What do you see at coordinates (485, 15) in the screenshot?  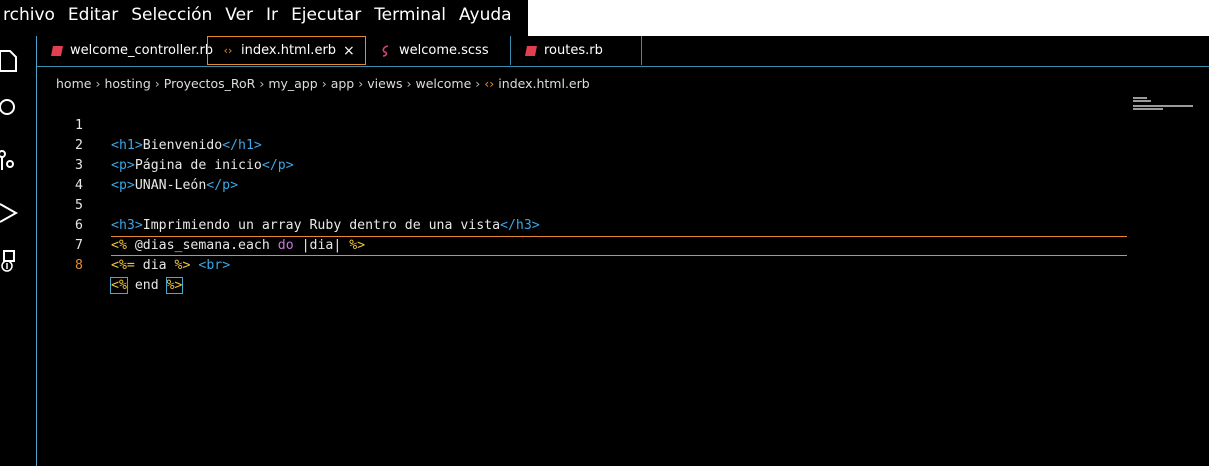 I see `menu-ayuda: Ayuda` at bounding box center [485, 15].